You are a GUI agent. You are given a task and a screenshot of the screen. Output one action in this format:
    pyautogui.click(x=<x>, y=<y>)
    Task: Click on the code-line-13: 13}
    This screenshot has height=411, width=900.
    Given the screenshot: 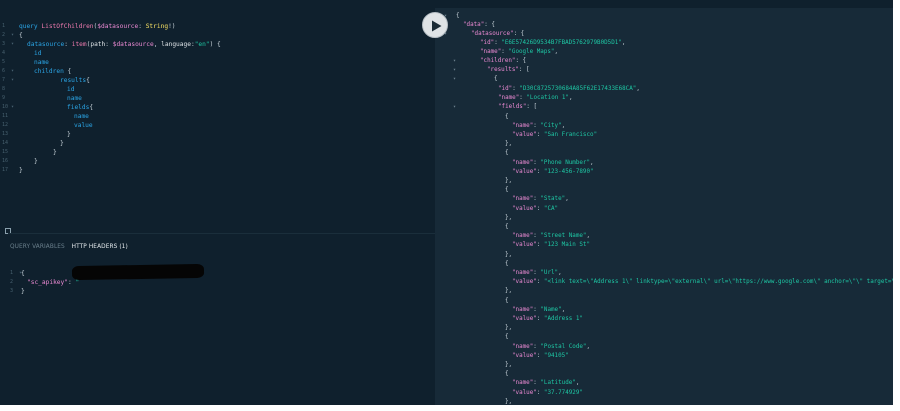 What is the action you would take?
    pyautogui.click(x=36, y=134)
    